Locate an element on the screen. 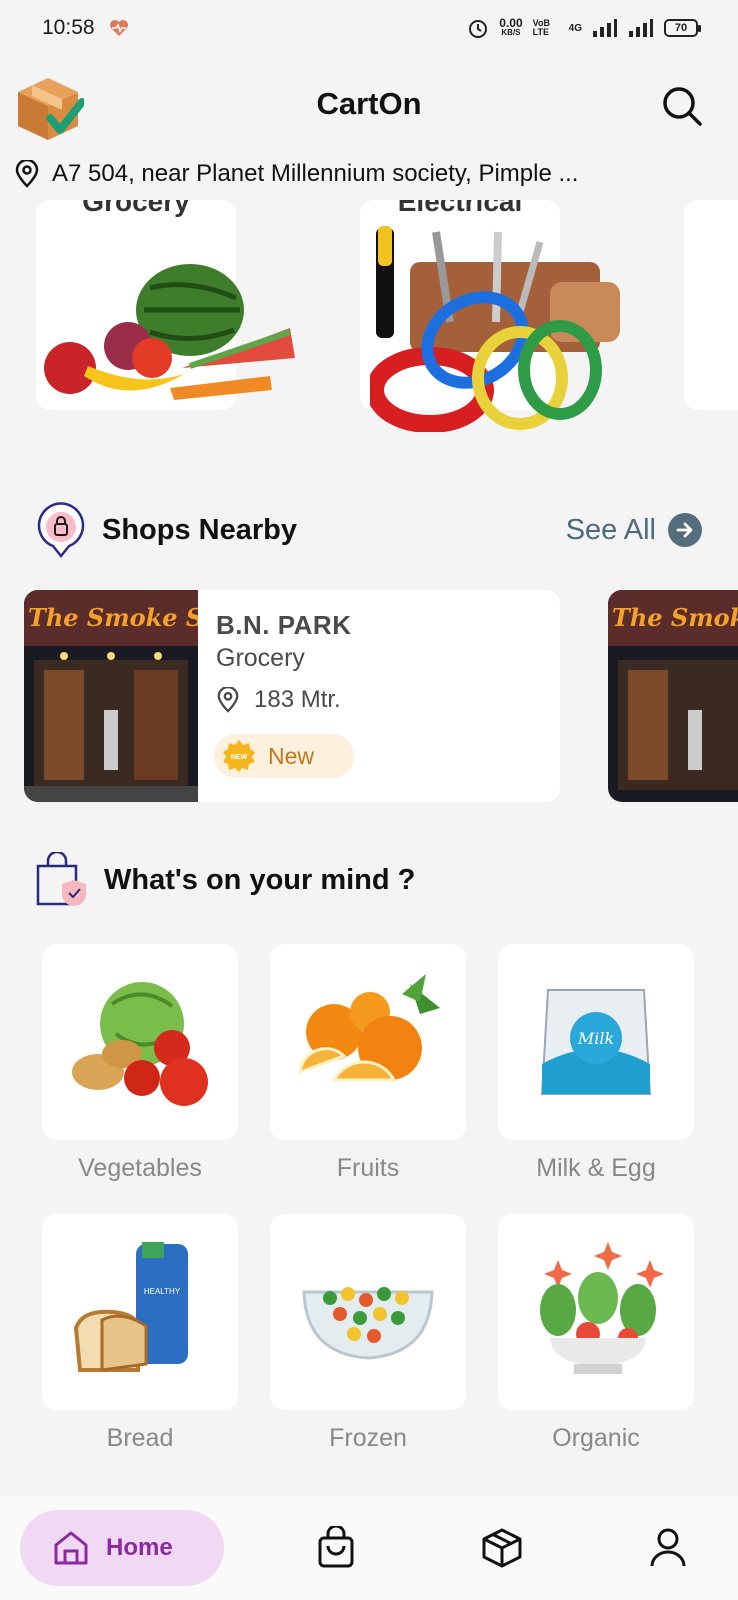 This screenshot has height=1600, width=738. shop-pin-icon is located at coordinates (61, 530).